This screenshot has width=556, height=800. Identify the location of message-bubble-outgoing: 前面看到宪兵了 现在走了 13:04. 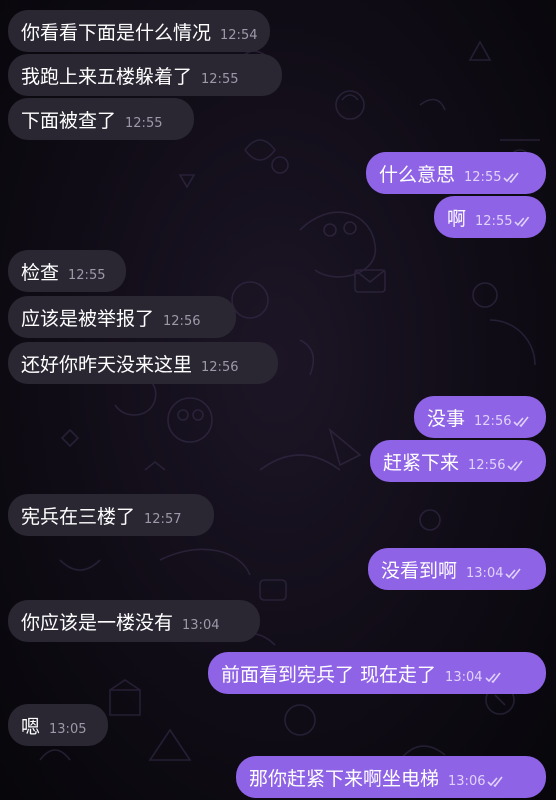
(377, 673).